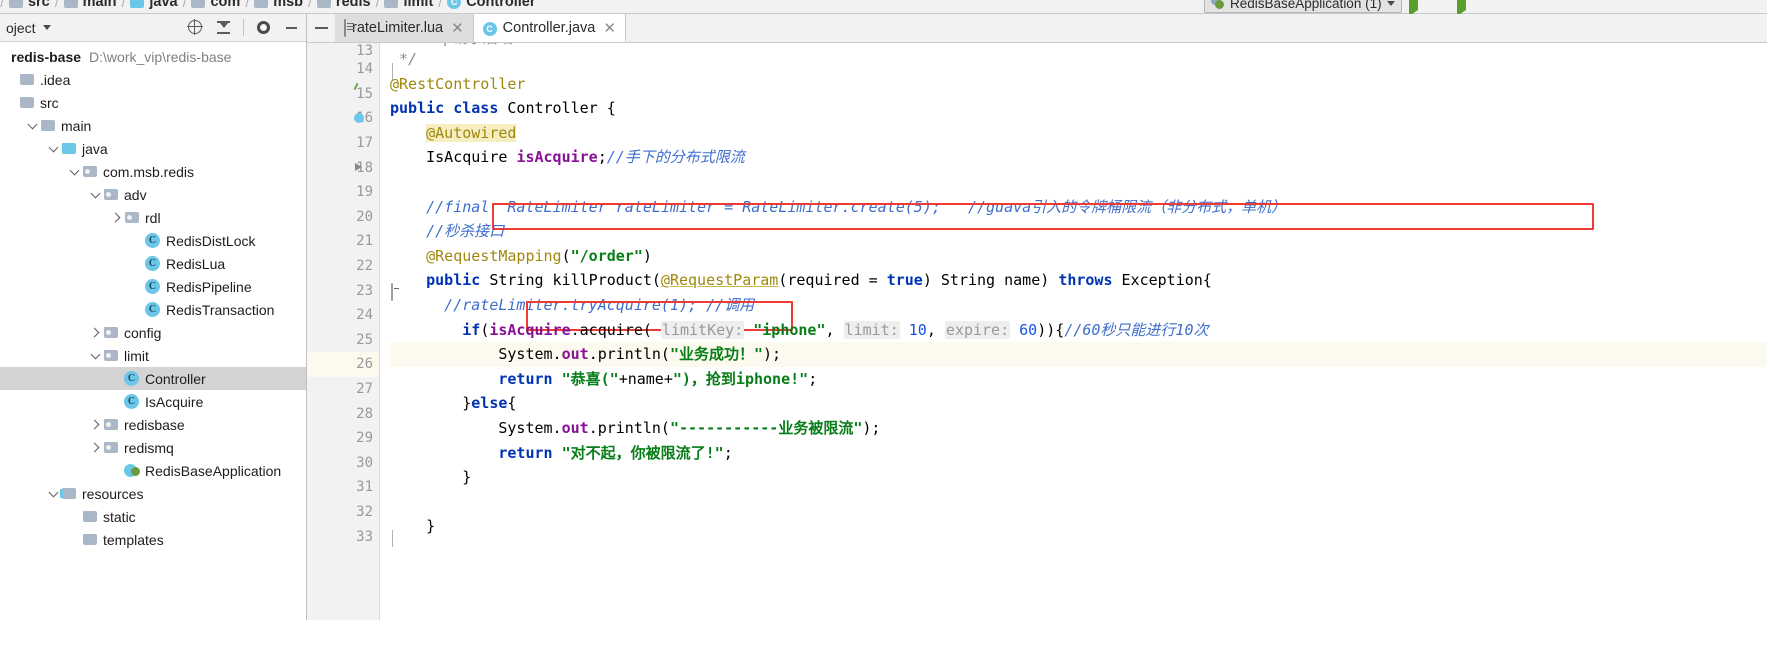 The height and width of the screenshot is (646, 1767). I want to click on code-line-31: }, so click(1078, 477).